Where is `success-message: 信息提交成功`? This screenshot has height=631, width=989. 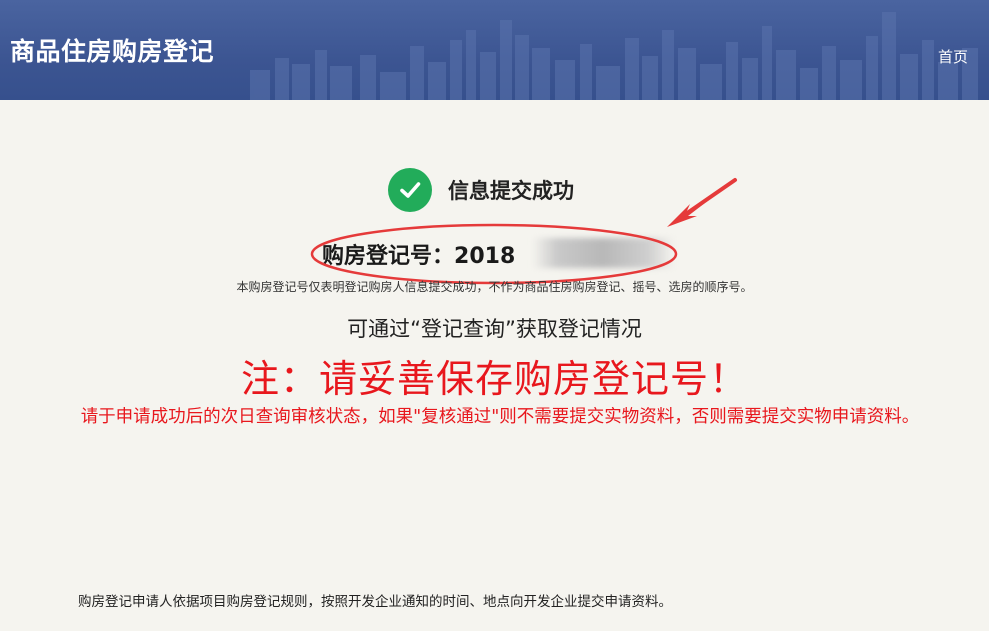 success-message: 信息提交成功 is located at coordinates (511, 191).